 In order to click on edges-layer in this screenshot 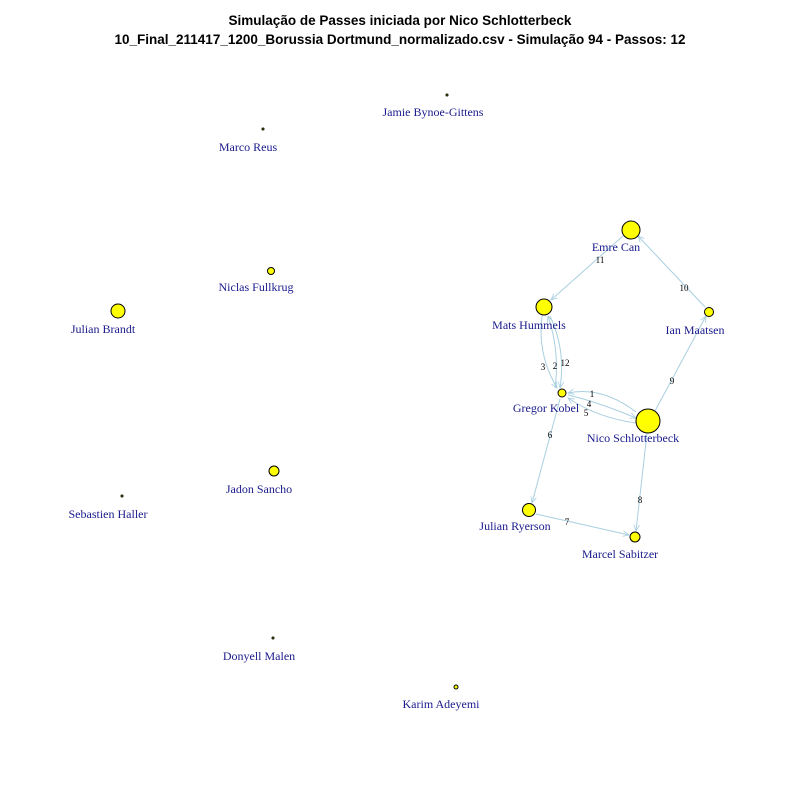, I will do `click(619, 385)`.